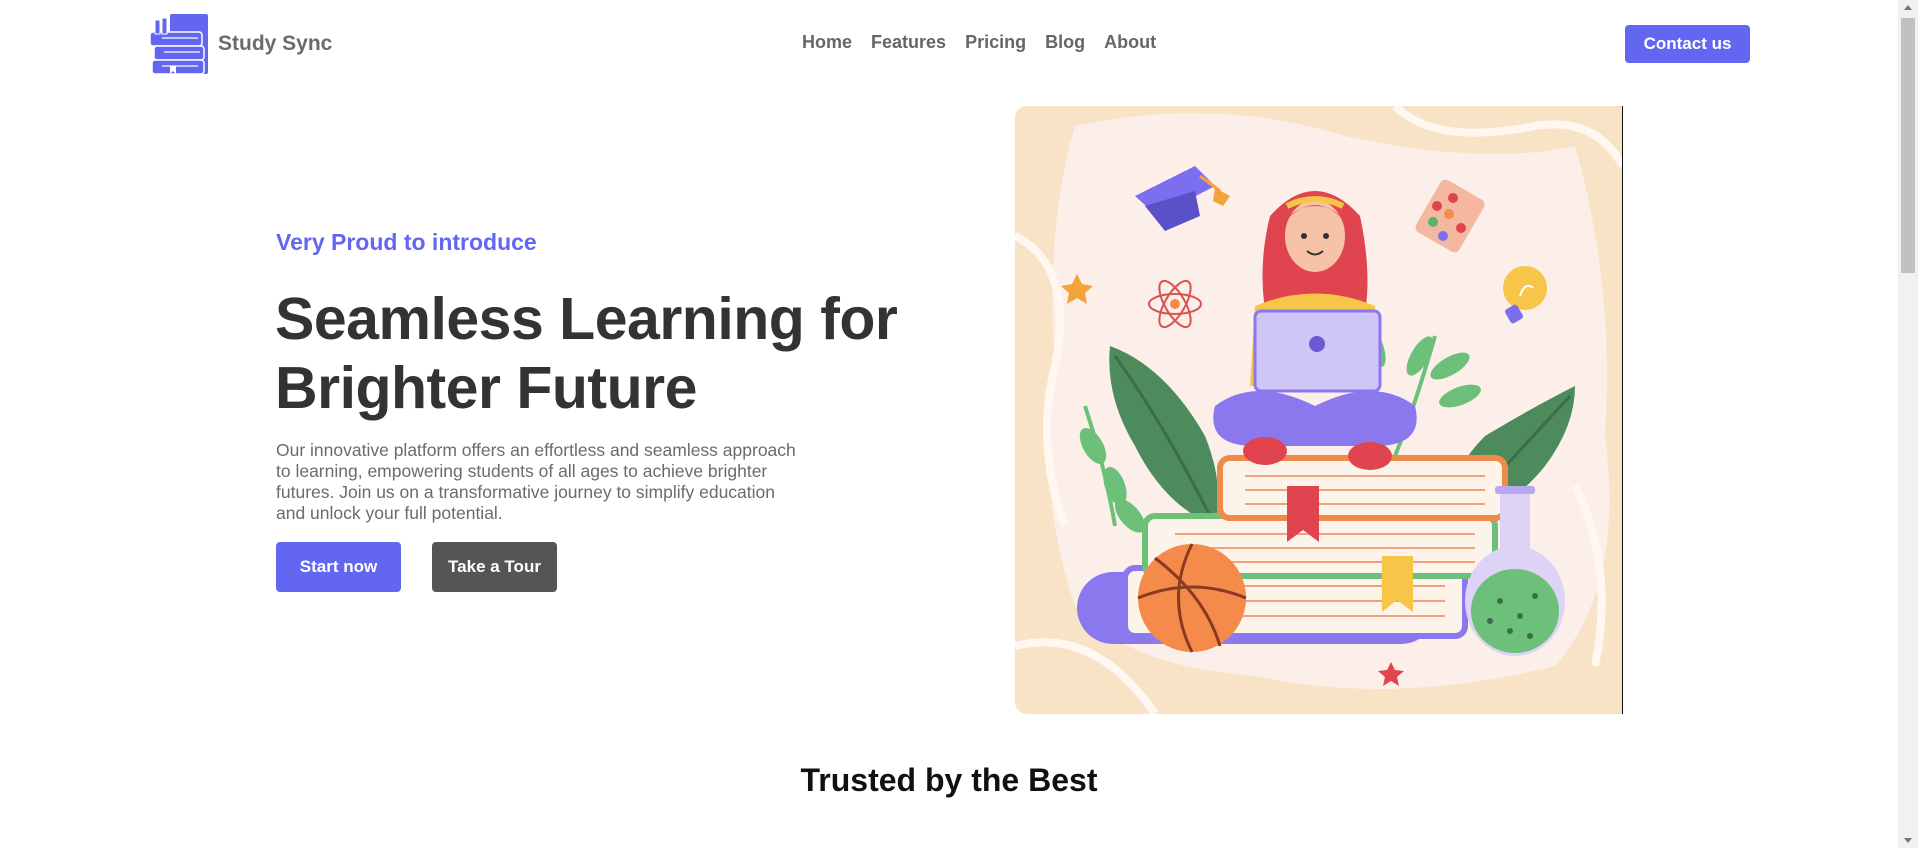 Image resolution: width=1918 pixels, height=848 pixels. What do you see at coordinates (586, 319) in the screenshot?
I see `hero-headline-line1: Seamless Learning for` at bounding box center [586, 319].